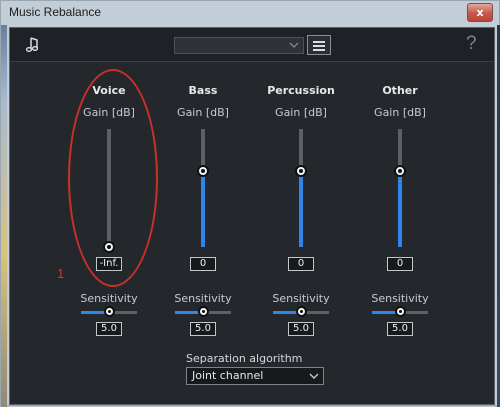  I want to click on help-button: ?, so click(471, 44).